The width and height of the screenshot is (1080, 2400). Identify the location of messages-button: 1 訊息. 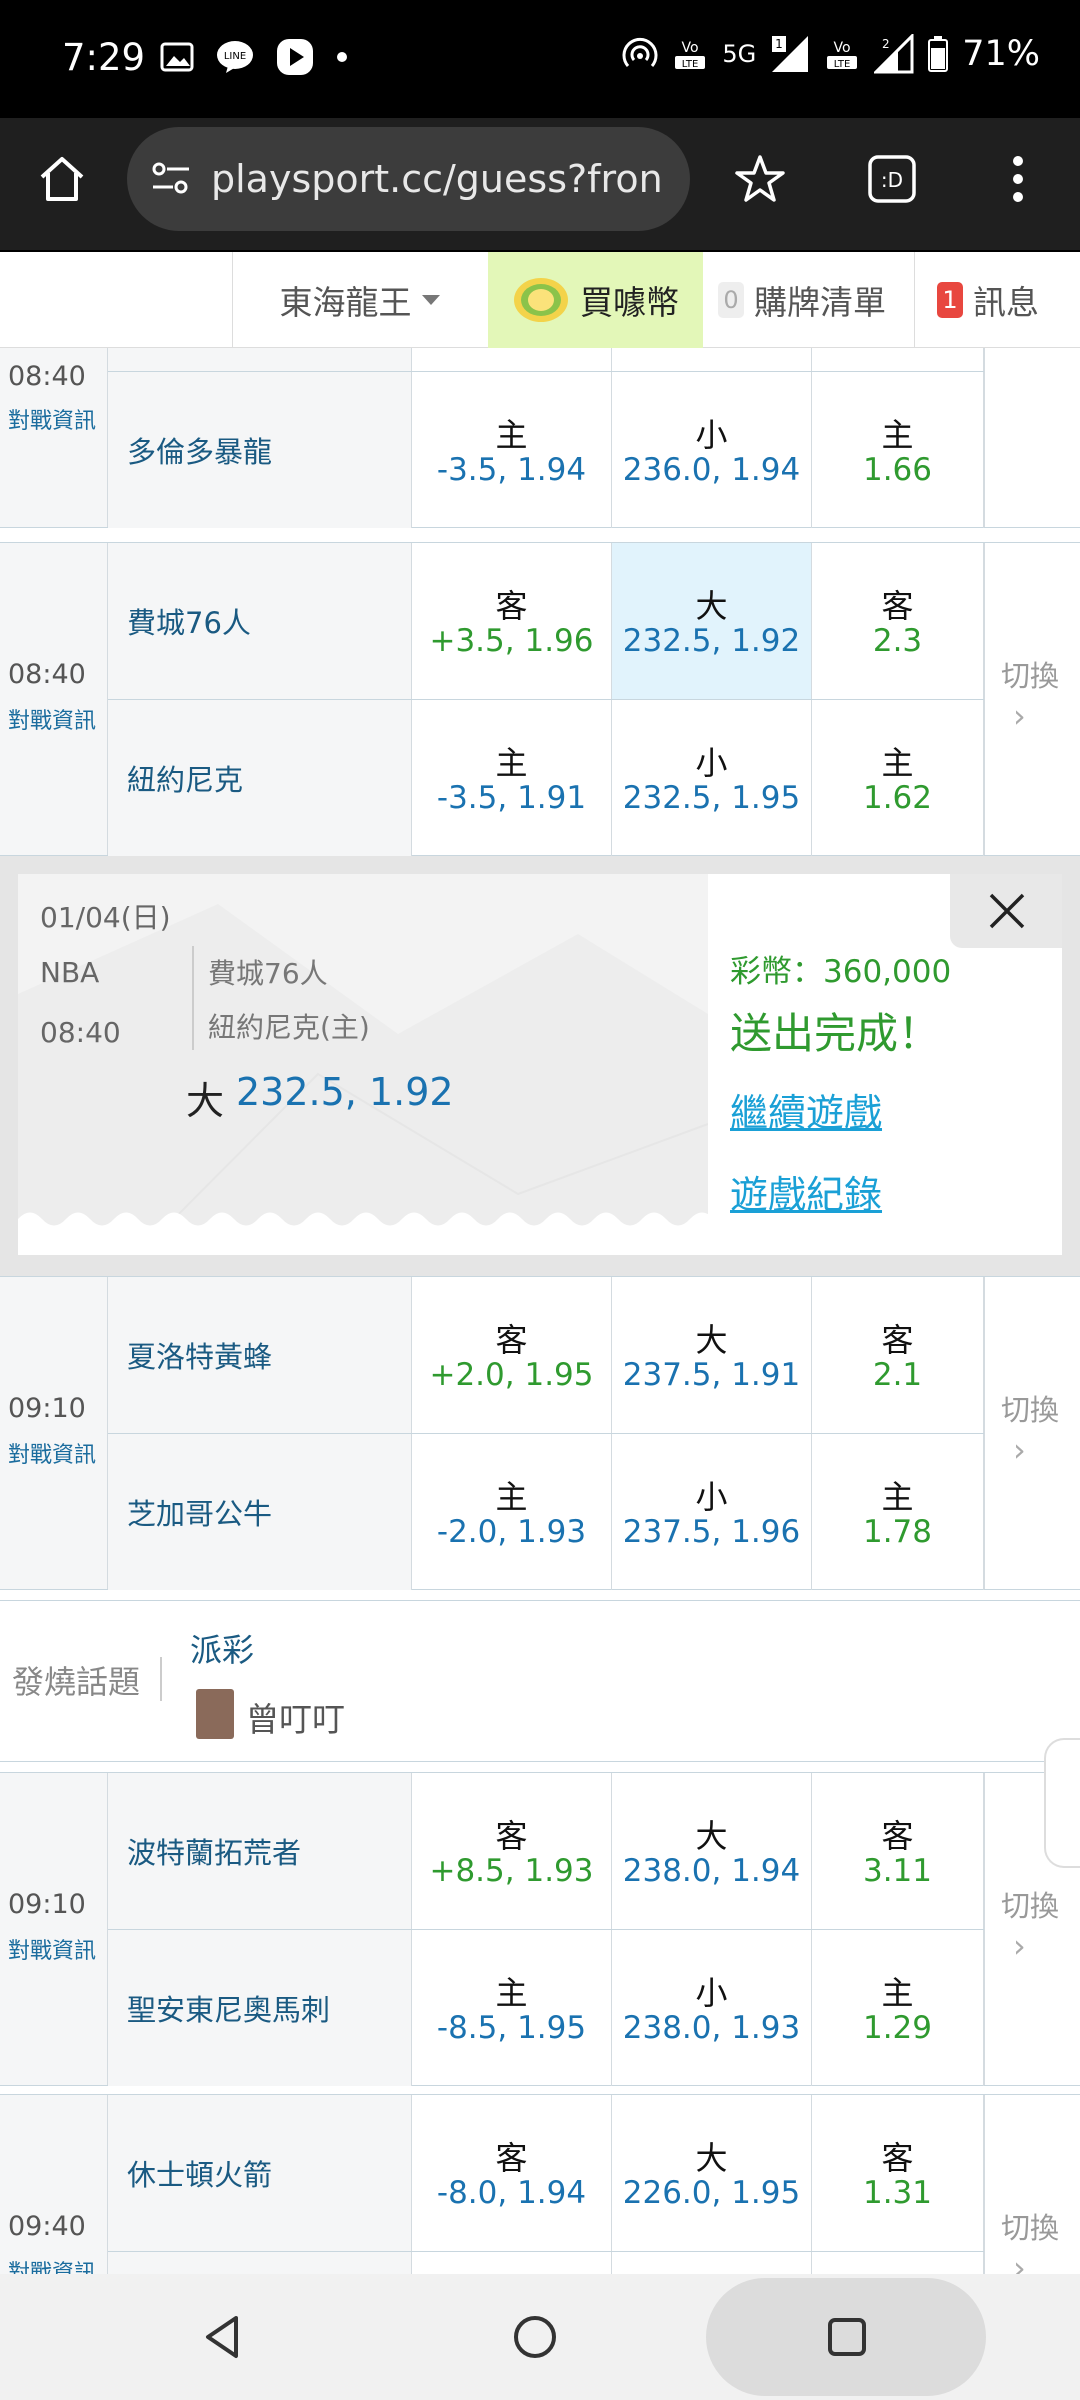
(997, 300).